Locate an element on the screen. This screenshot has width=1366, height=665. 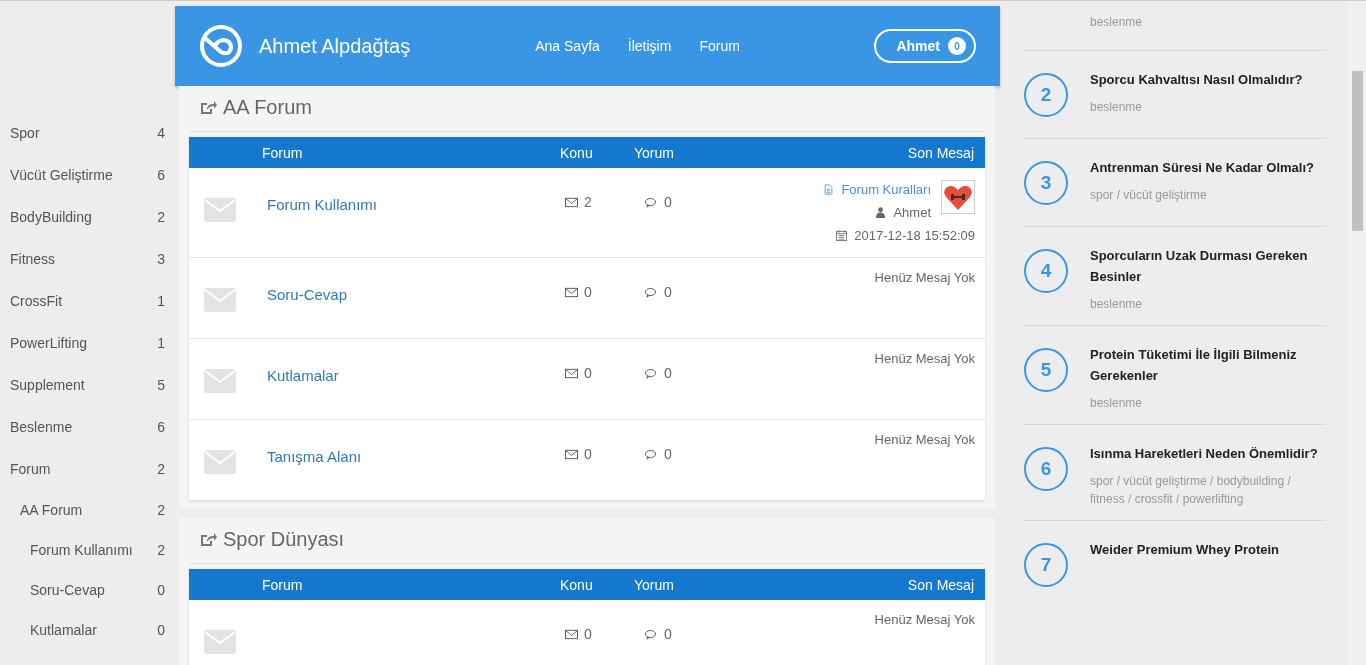
notification-badge: 0 is located at coordinates (957, 46).